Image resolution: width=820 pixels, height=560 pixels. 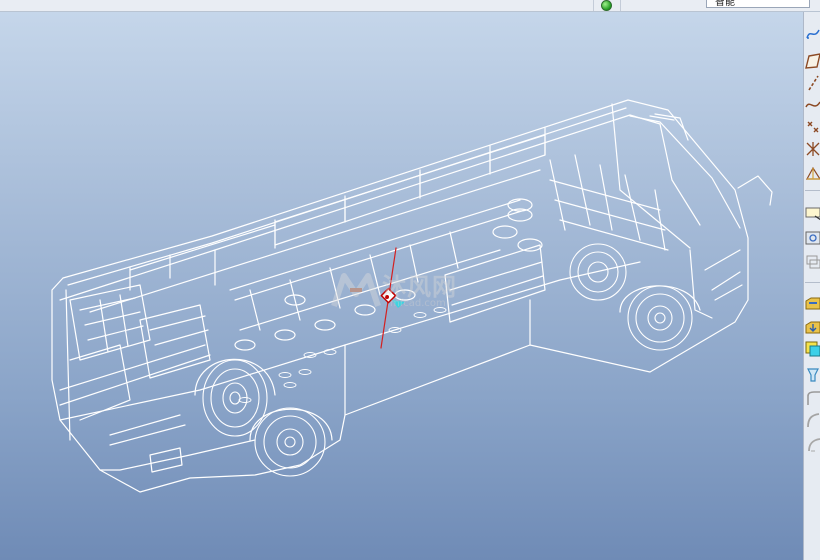 I want to click on watermark-text: 沐风网, so click(x=419, y=287).